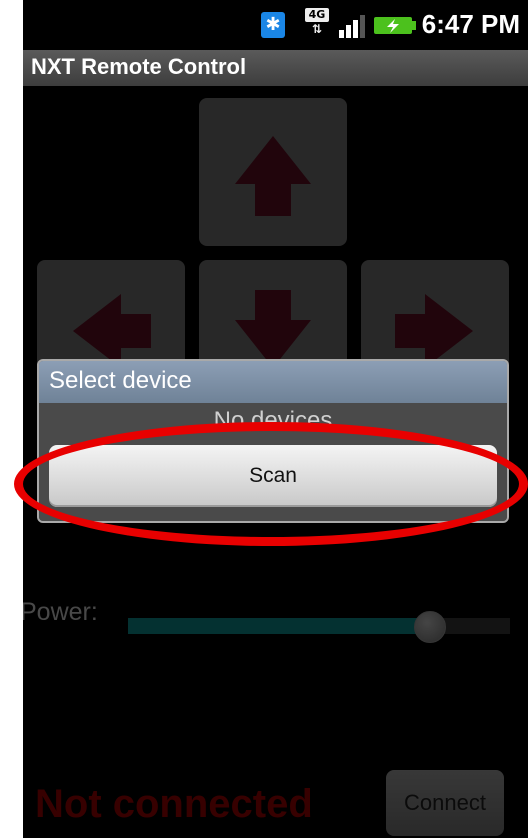 This screenshot has width=528, height=838. I want to click on battery-charging-icon, so click(395, 25).